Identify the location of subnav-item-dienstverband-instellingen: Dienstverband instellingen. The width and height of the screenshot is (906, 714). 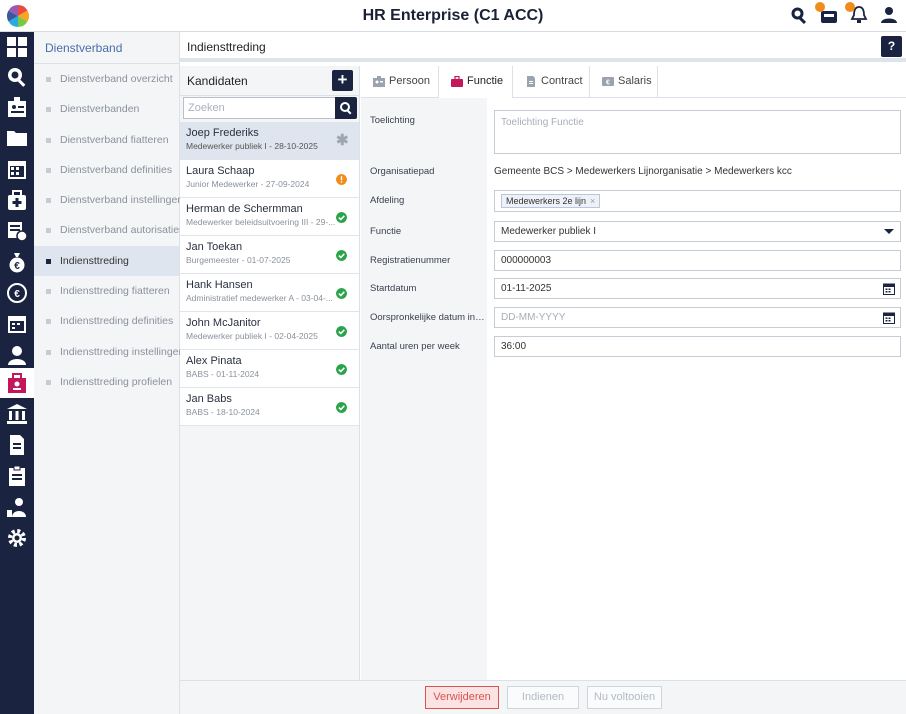
(108, 200).